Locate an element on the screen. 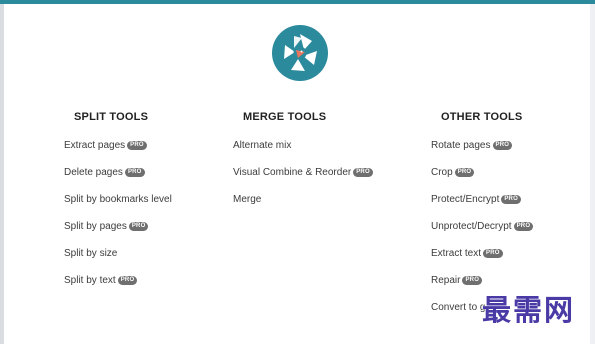 This screenshot has height=344, width=595. tool-label: Convert to g is located at coordinates (458, 307).